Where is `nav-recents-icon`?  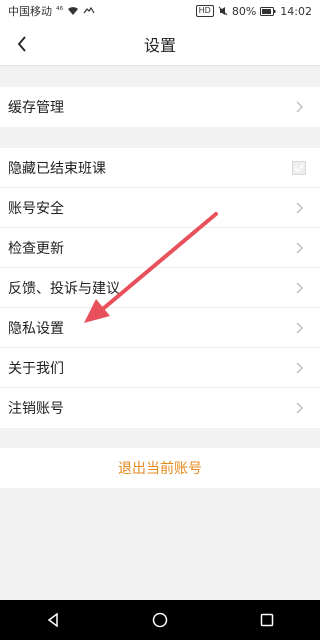 nav-recents-icon is located at coordinates (266, 620).